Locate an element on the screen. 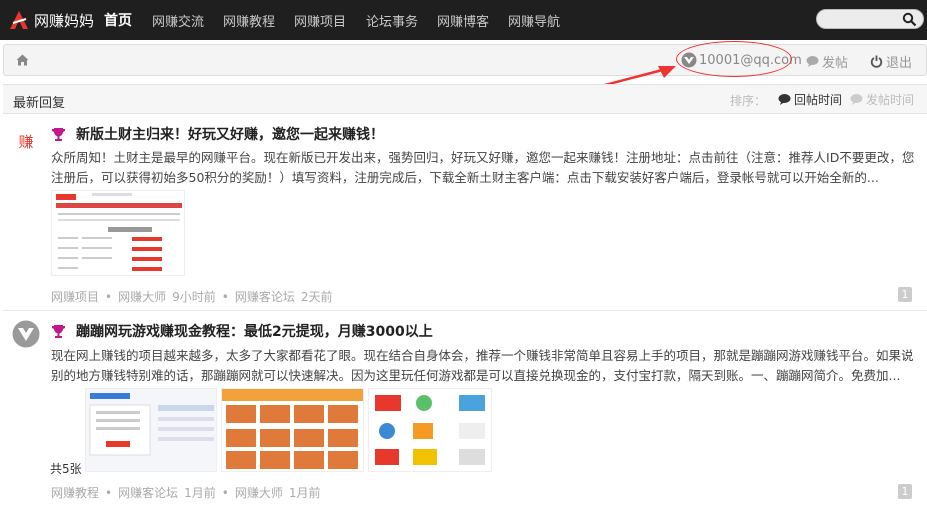 This screenshot has width=927, height=516. new-post-button: 发帖 is located at coordinates (827, 61).